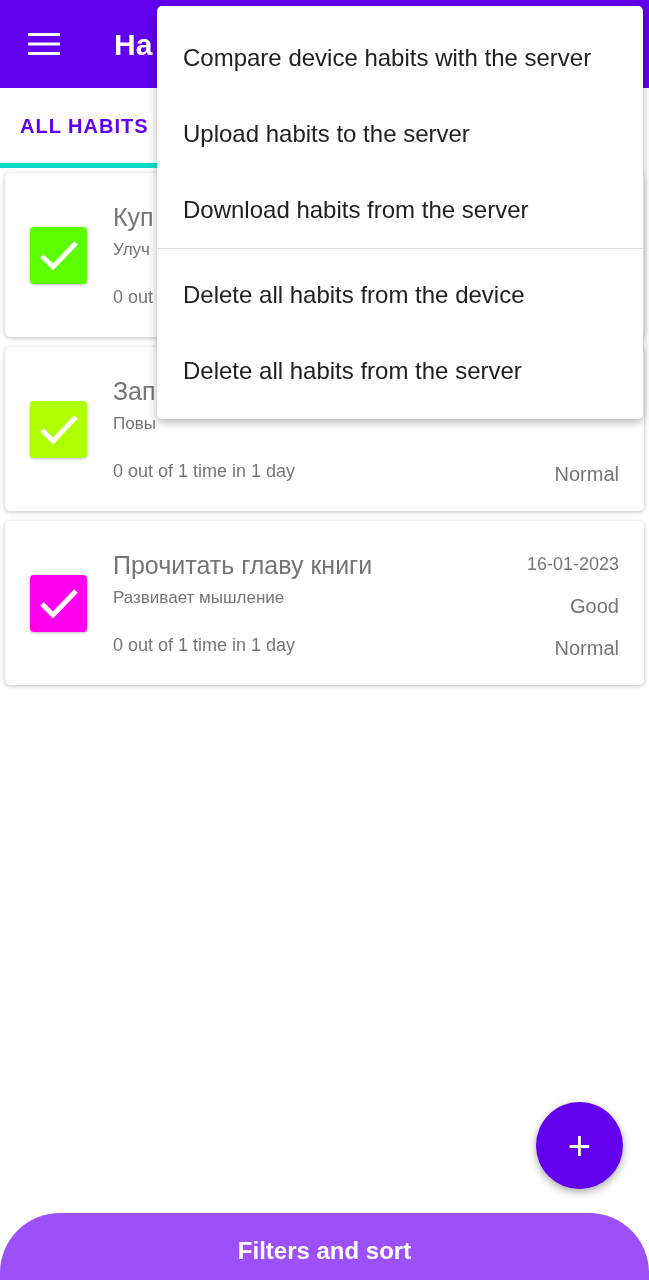  Describe the element at coordinates (243, 565) in the screenshot. I see `habit-name: Прочитать главу книги` at that location.